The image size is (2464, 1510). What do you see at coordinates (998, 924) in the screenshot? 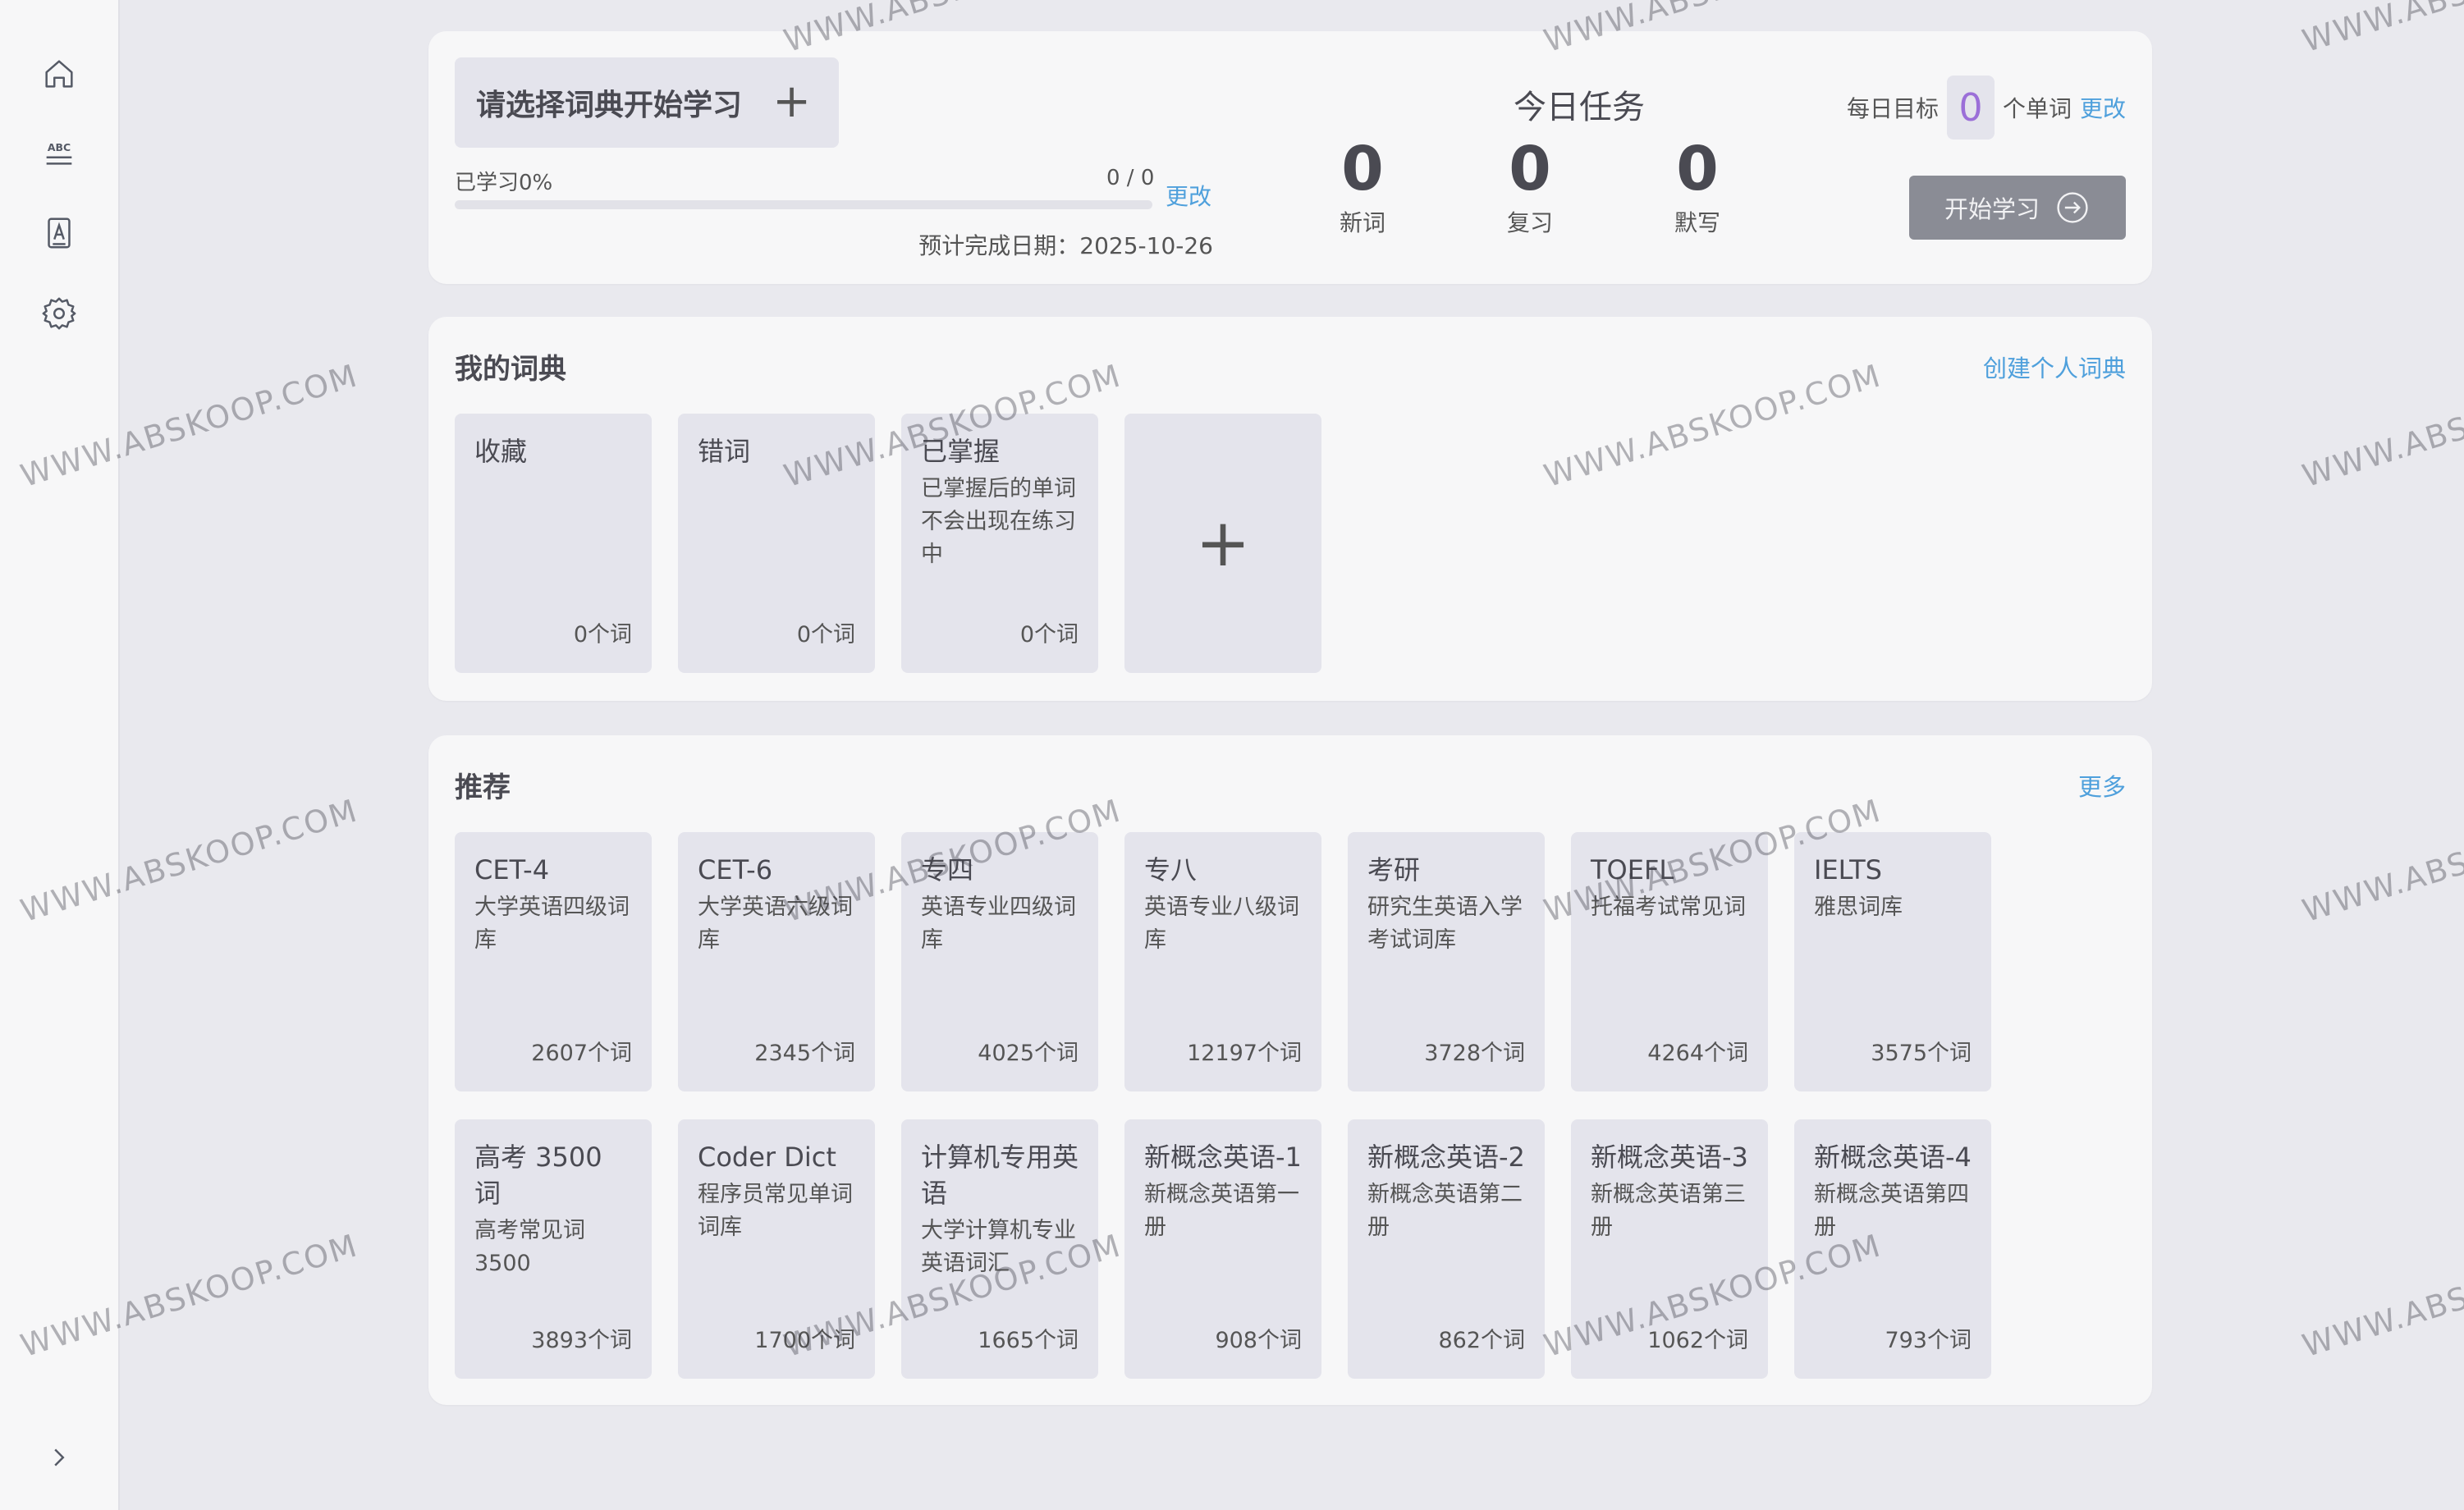
I see `dict-card-desc: 英语专业四级词库` at bounding box center [998, 924].